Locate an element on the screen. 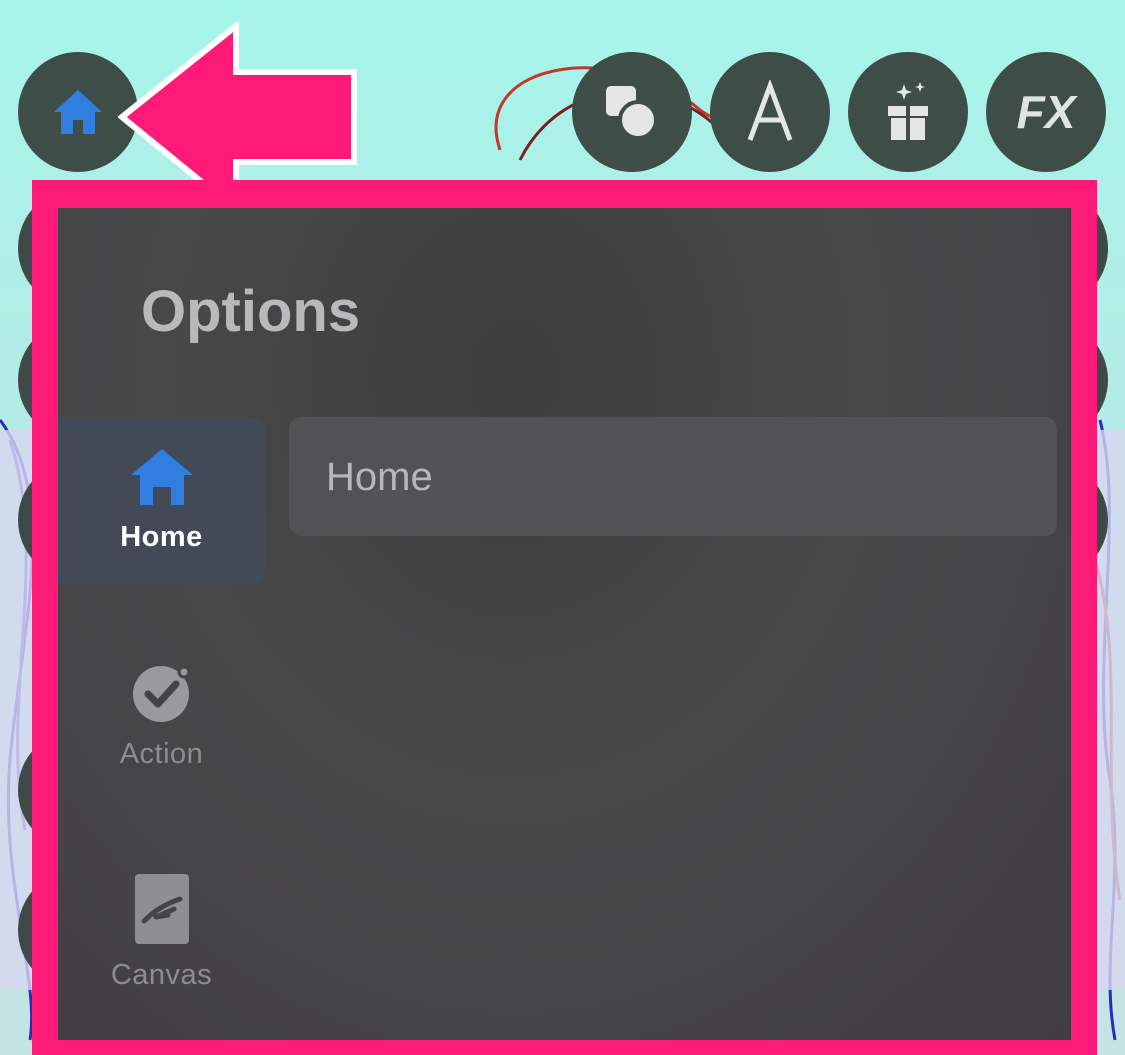 The height and width of the screenshot is (1055, 1125). fx-button: FX is located at coordinates (1046, 112).